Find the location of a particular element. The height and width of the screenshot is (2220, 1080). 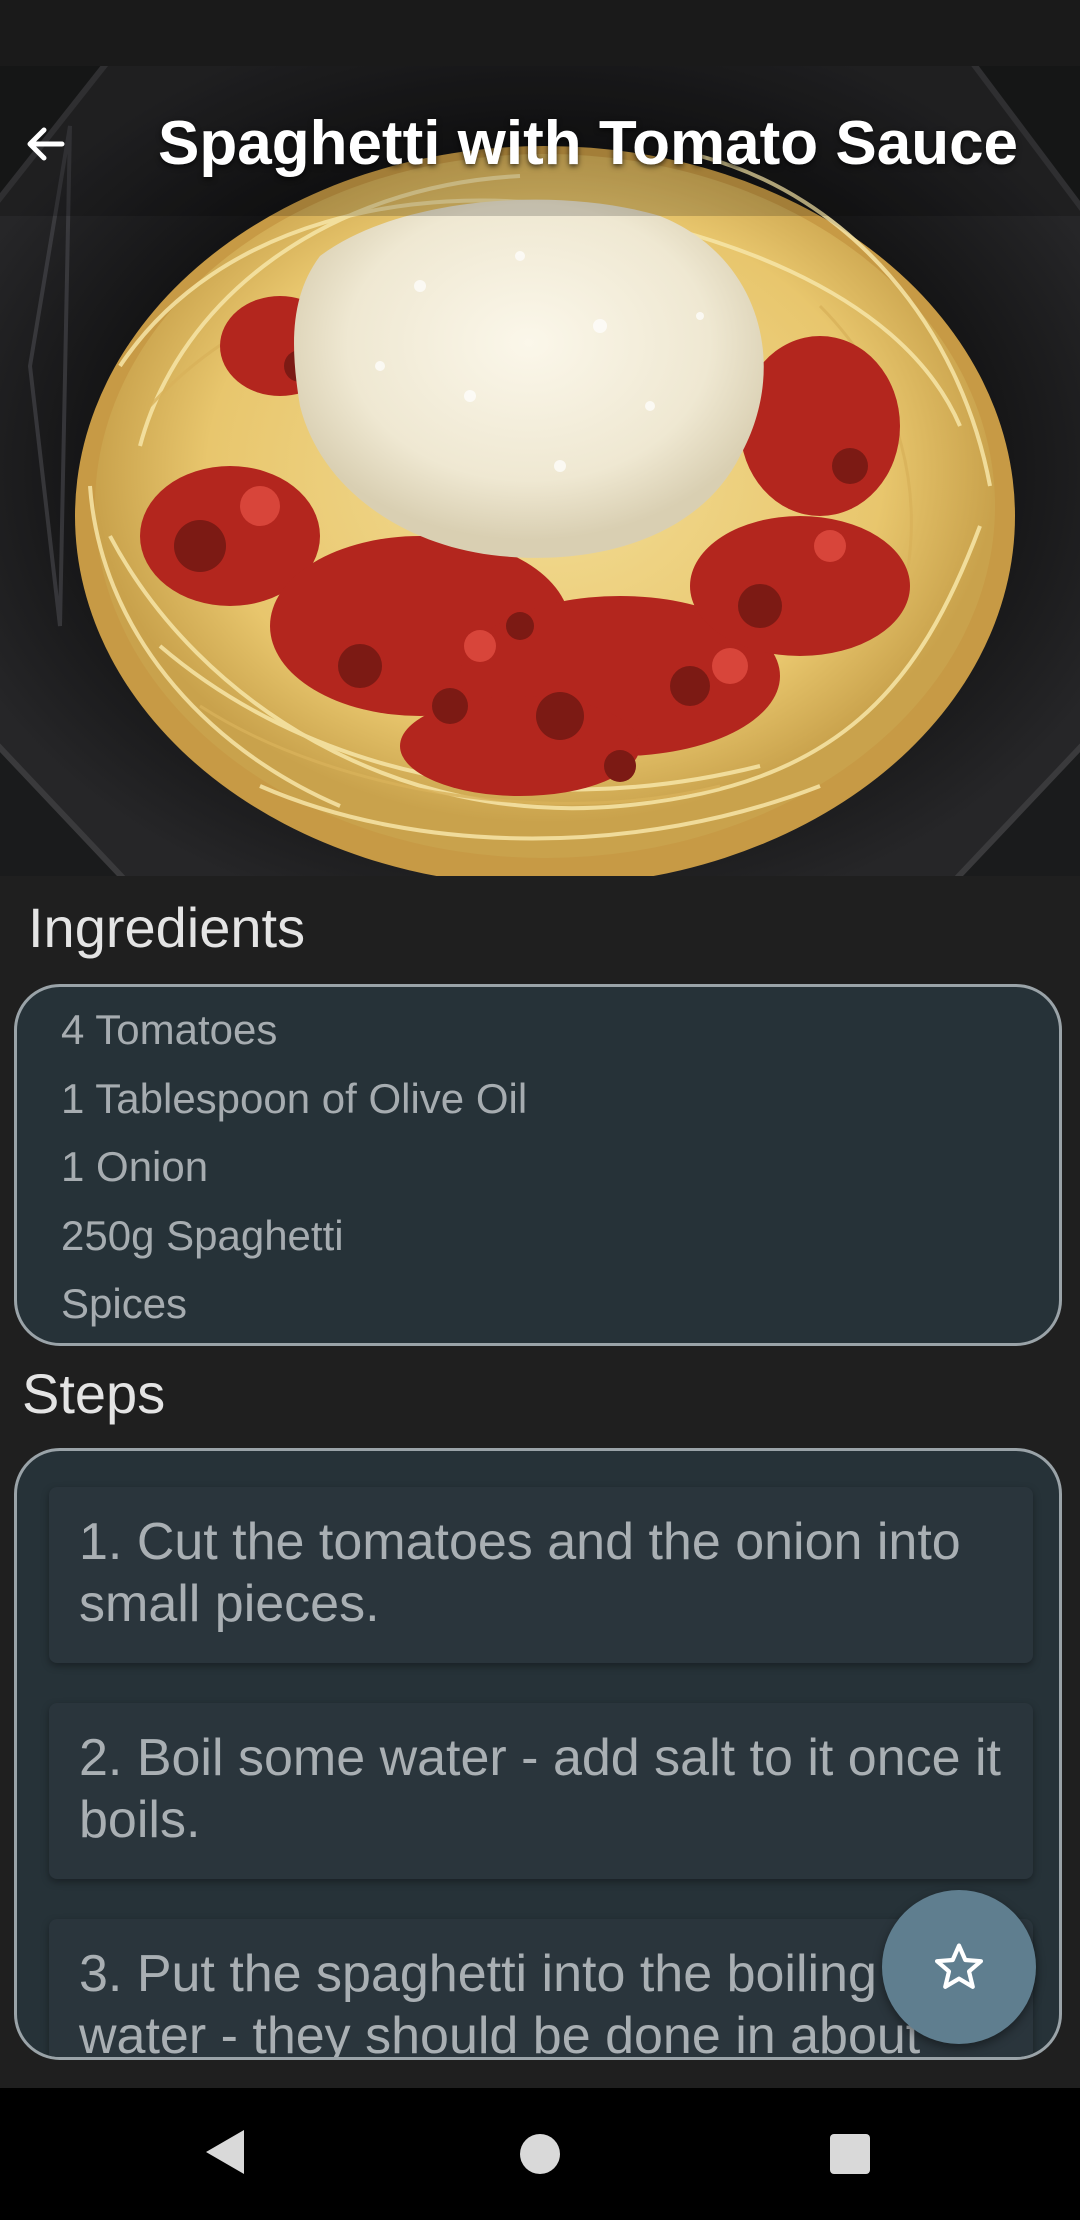

ingredient-item: Spices is located at coordinates (124, 1303).